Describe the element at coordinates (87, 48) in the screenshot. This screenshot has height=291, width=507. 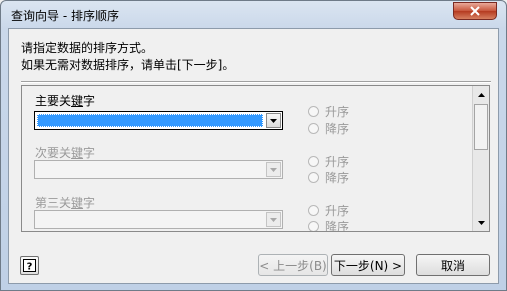
I see `instruction-line-1: 请指定数据的排序方式。` at that location.